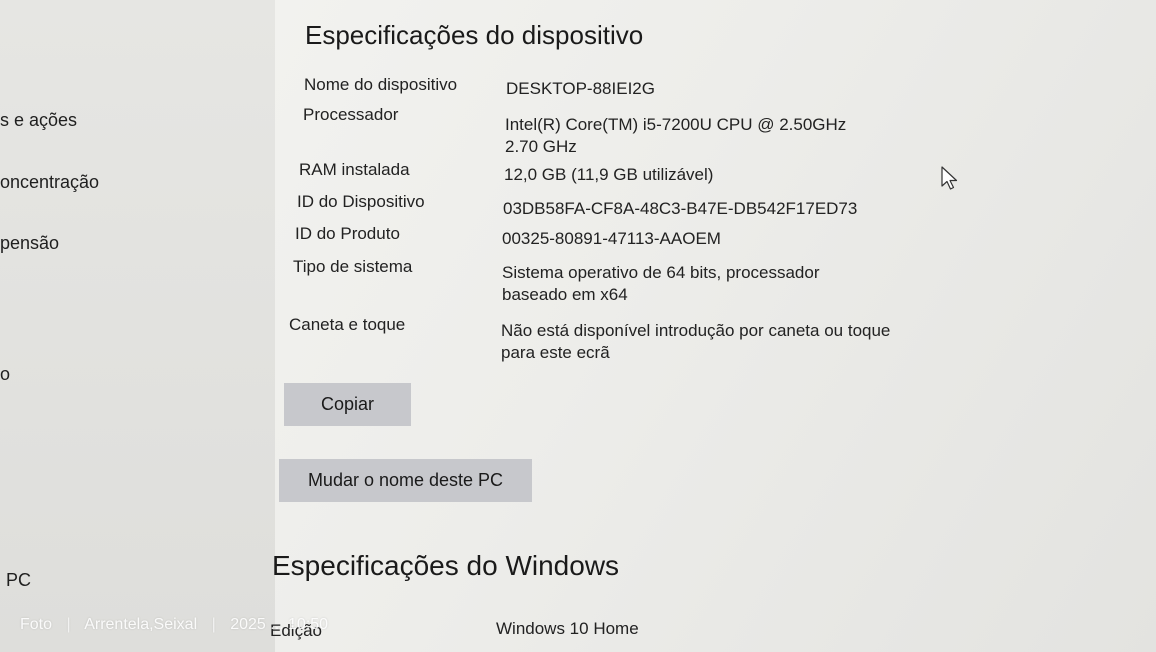  What do you see at coordinates (361, 201) in the screenshot?
I see `spec-label-device-id: ID do Dispositivo` at bounding box center [361, 201].